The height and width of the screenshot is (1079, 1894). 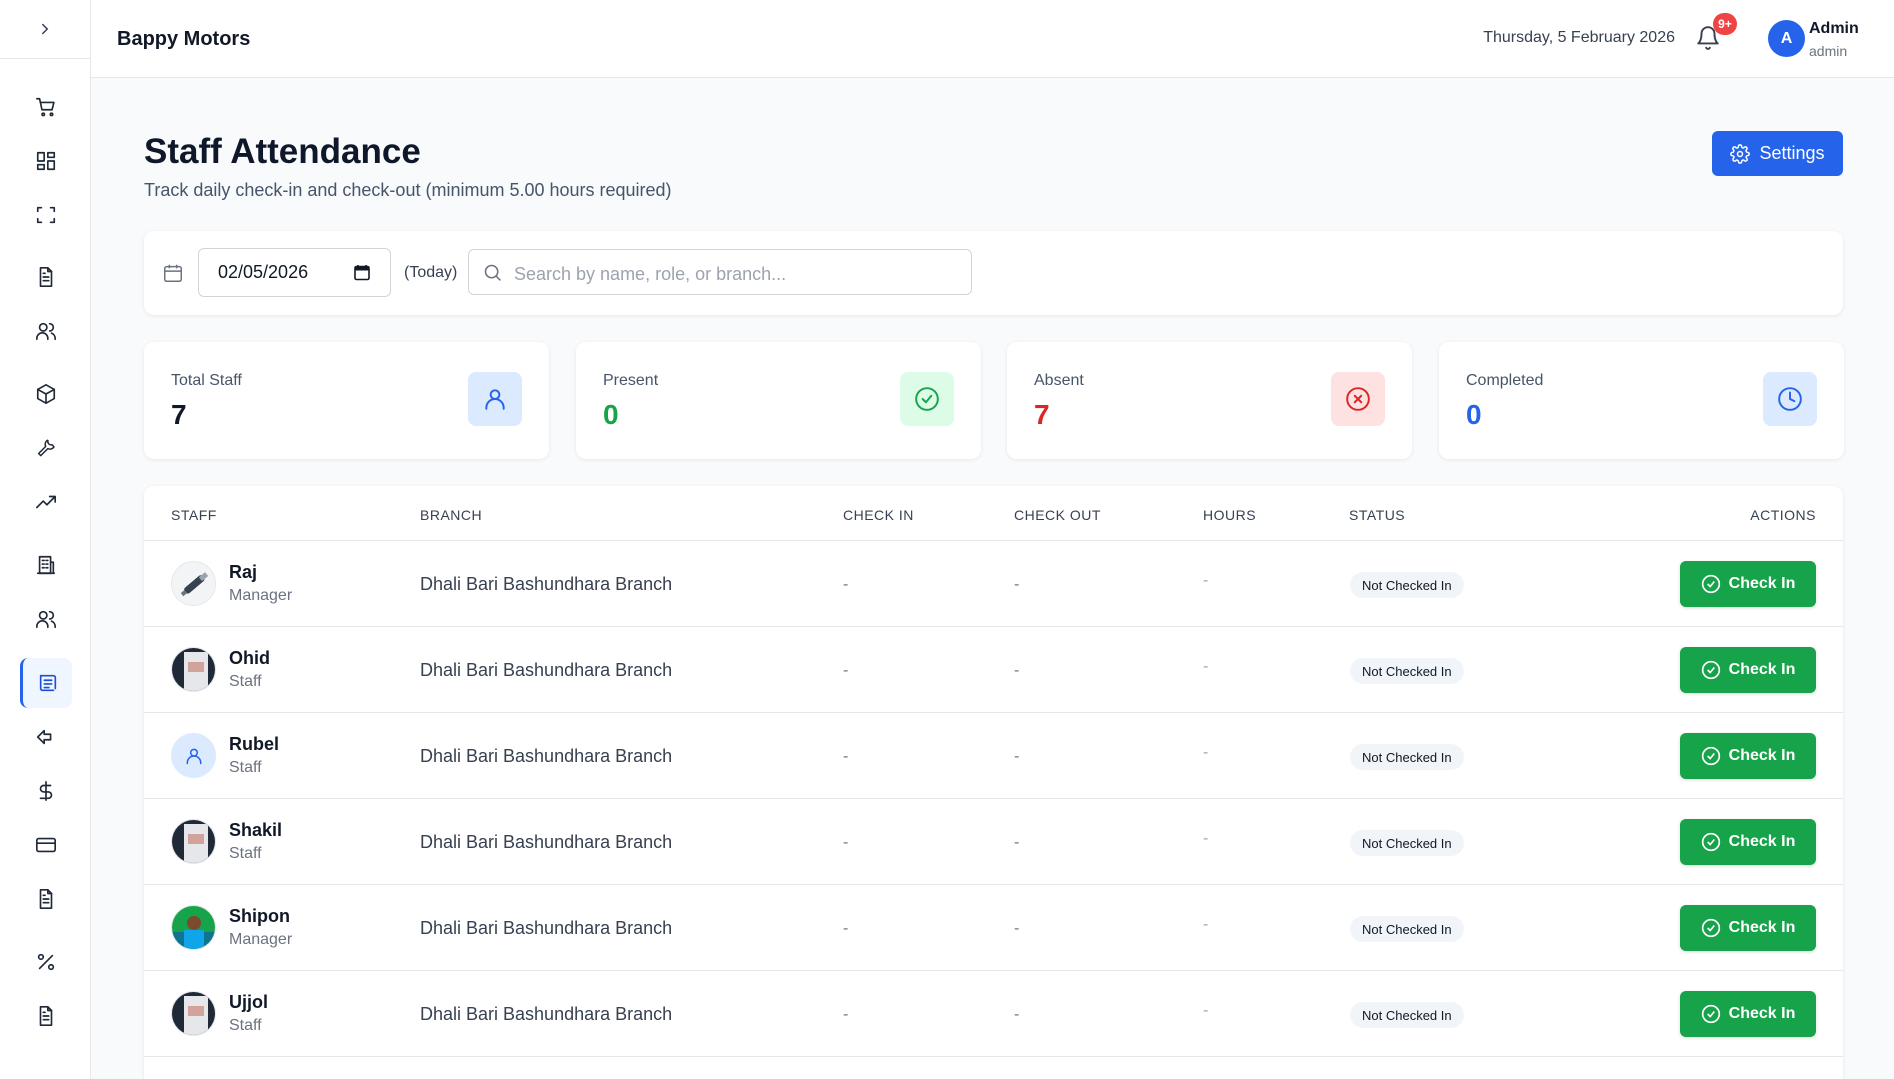 What do you see at coordinates (243, 572) in the screenshot?
I see `staff-name: Raj` at bounding box center [243, 572].